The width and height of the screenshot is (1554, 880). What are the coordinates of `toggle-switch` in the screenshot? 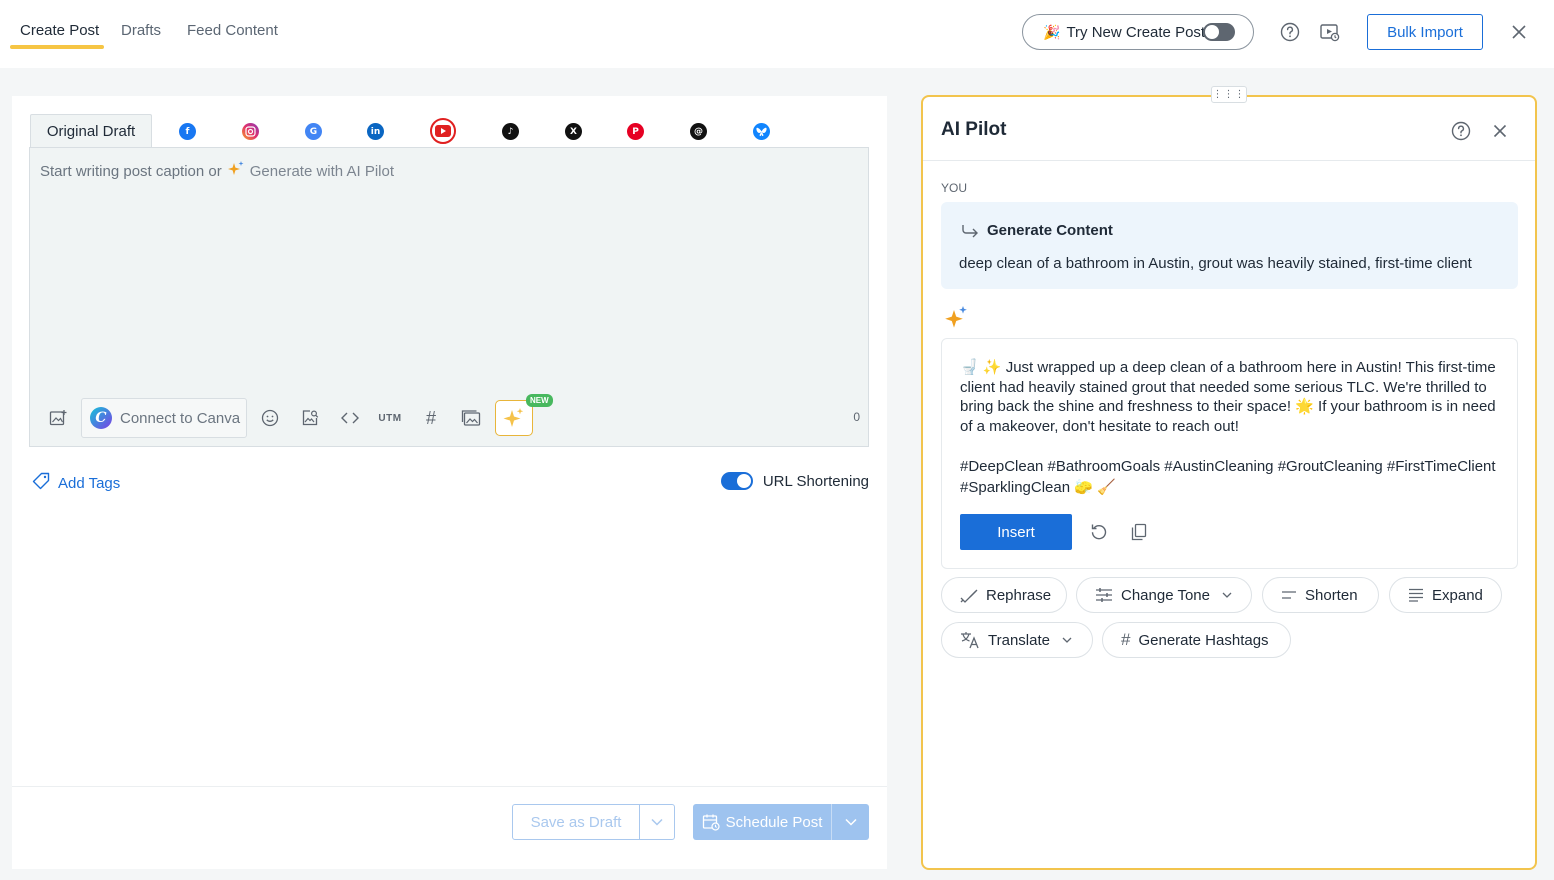 It's located at (1219, 32).